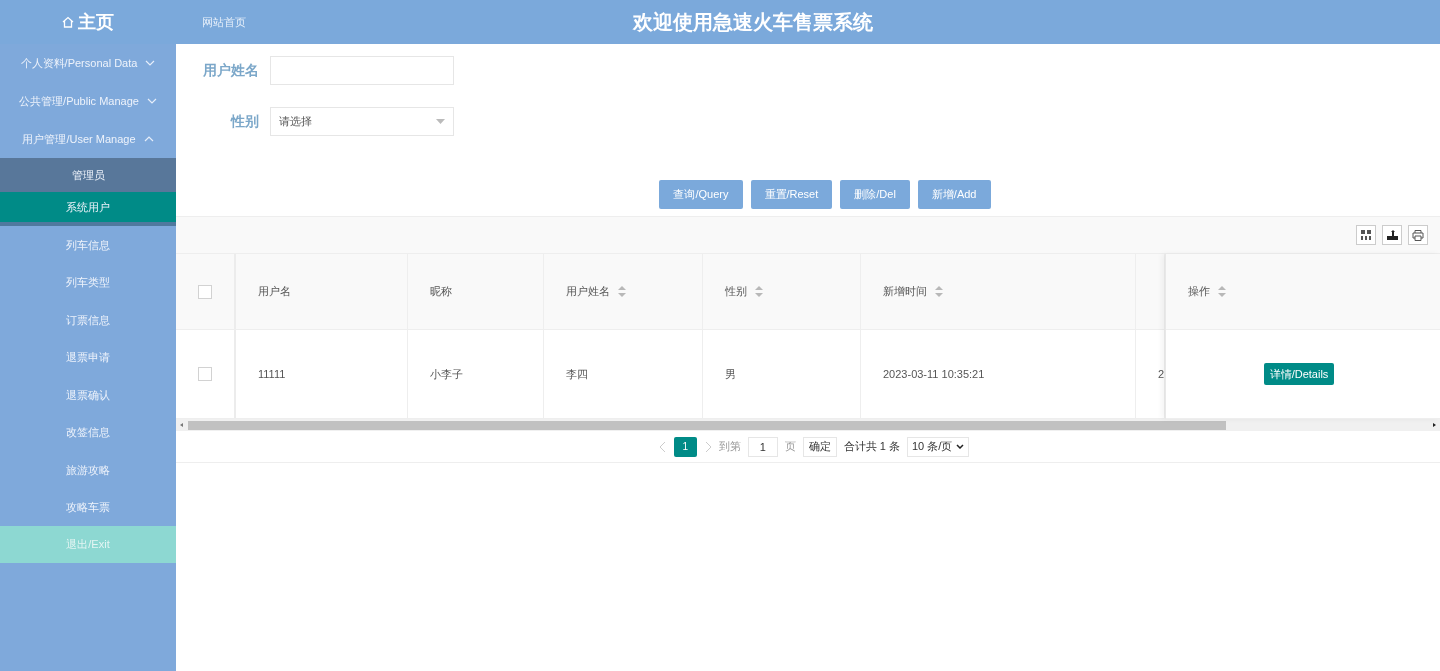  What do you see at coordinates (730, 374) in the screenshot?
I see `table-cell-text: 男` at bounding box center [730, 374].